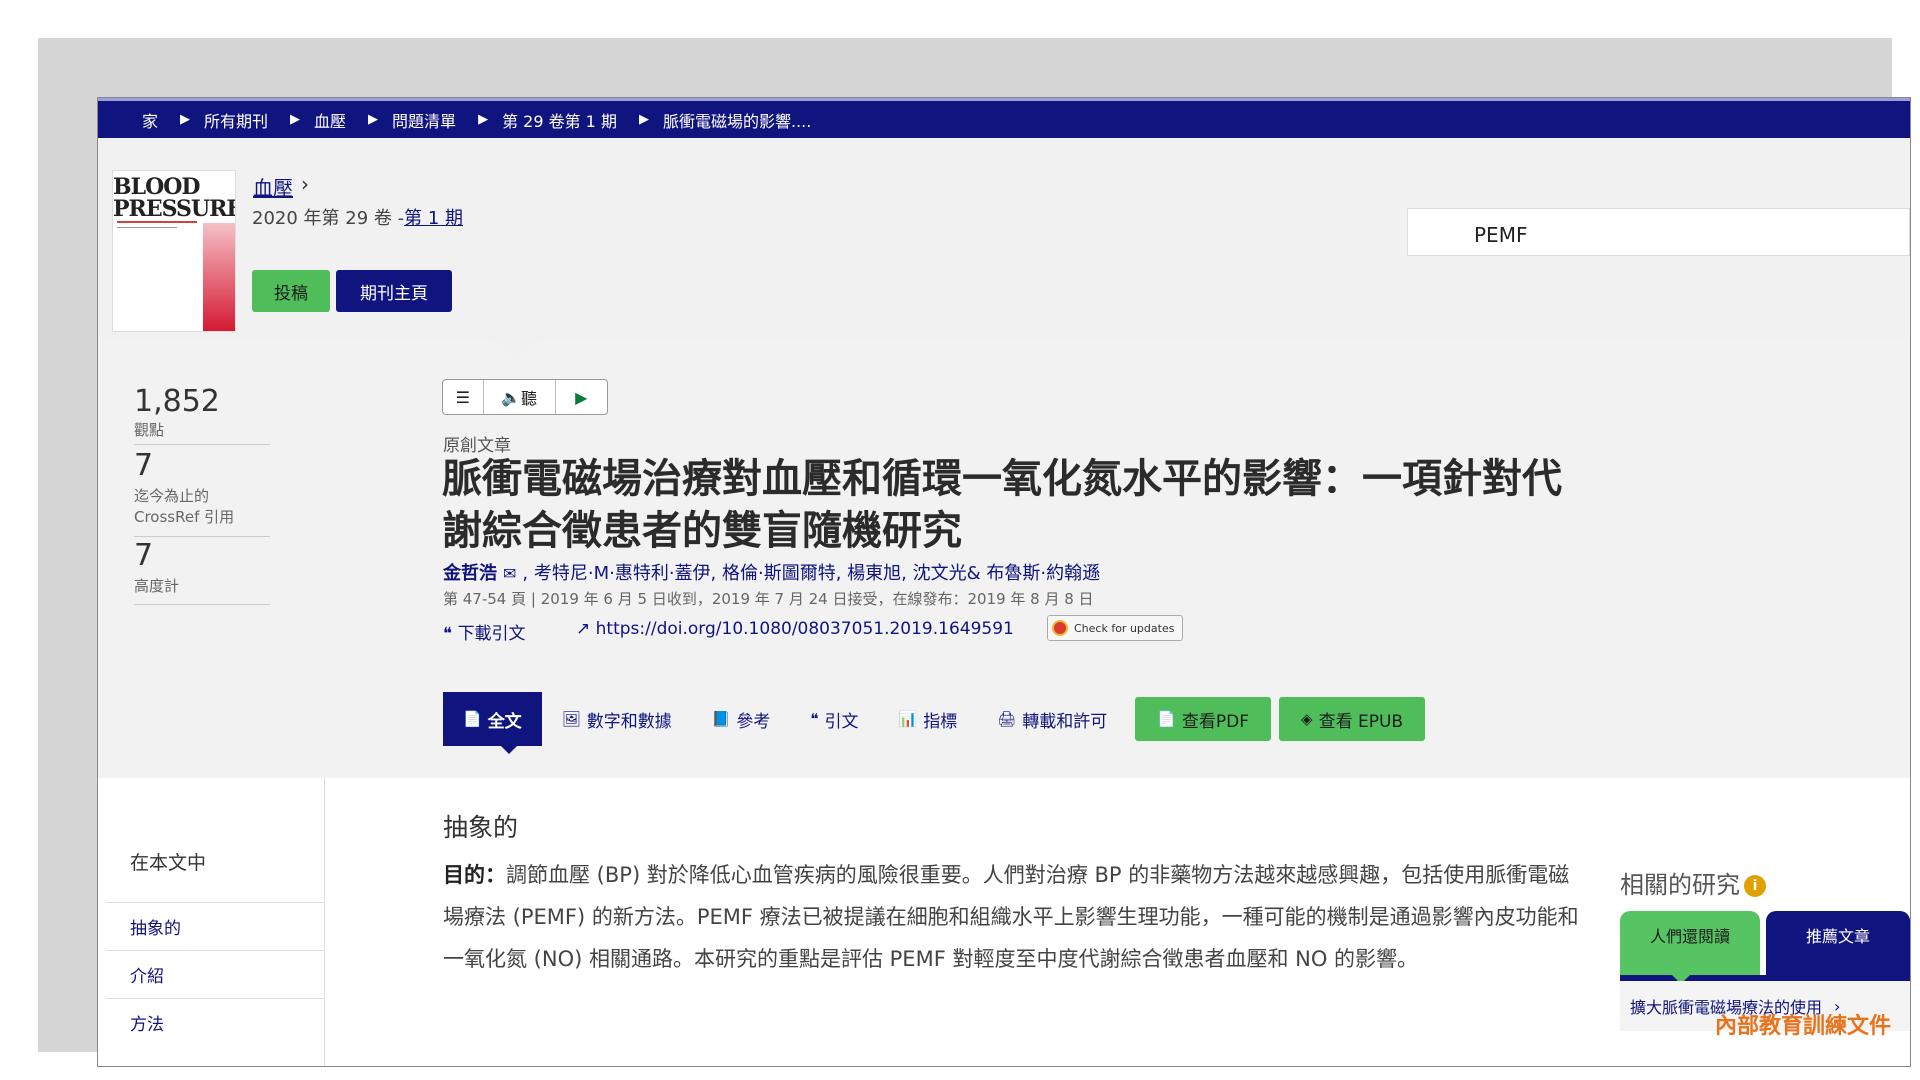 This screenshot has height=1080, width=1920. I want to click on journal-issue: 2020 年第 29 卷 -第 1 期, so click(358, 218).